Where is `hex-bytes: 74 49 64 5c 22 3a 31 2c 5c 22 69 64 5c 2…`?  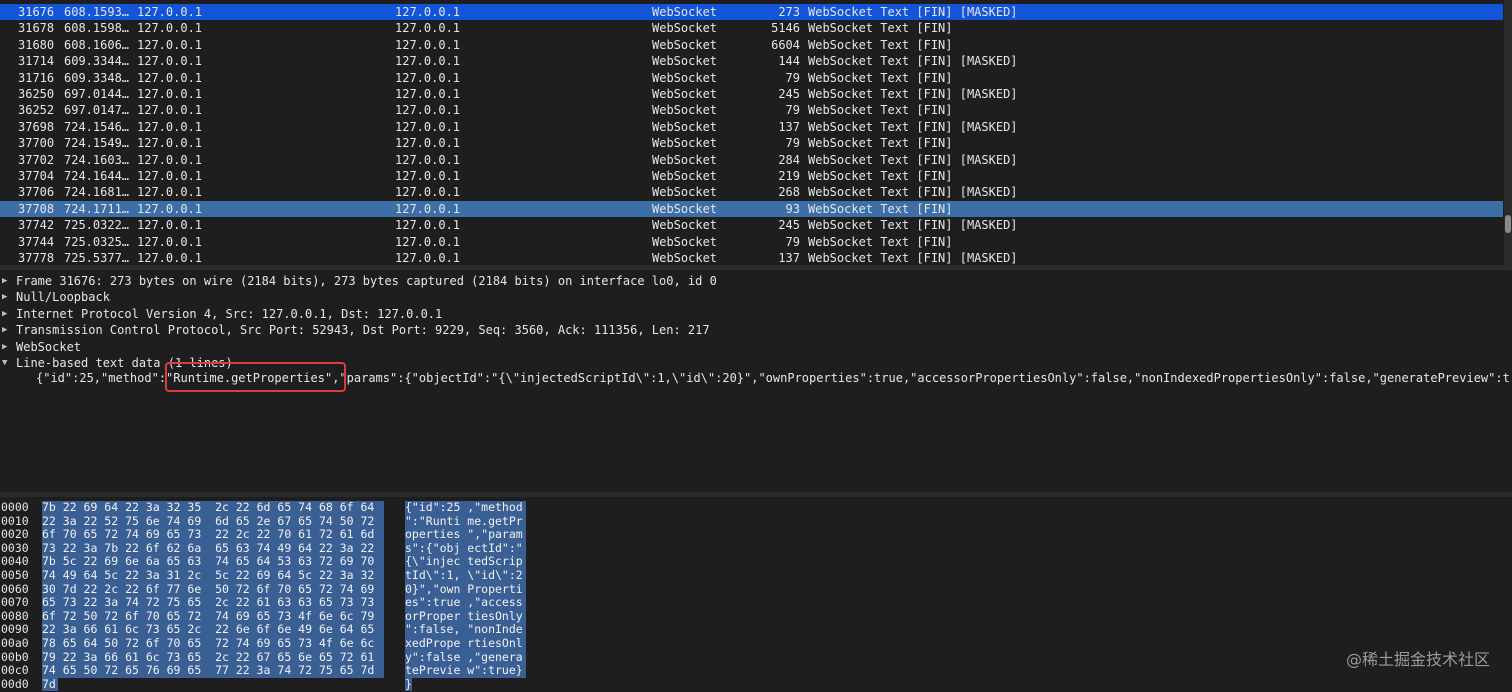 hex-bytes: 74 49 64 5c 22 3a 31 2c 5c 22 69 64 5c 2… is located at coordinates (213, 575).